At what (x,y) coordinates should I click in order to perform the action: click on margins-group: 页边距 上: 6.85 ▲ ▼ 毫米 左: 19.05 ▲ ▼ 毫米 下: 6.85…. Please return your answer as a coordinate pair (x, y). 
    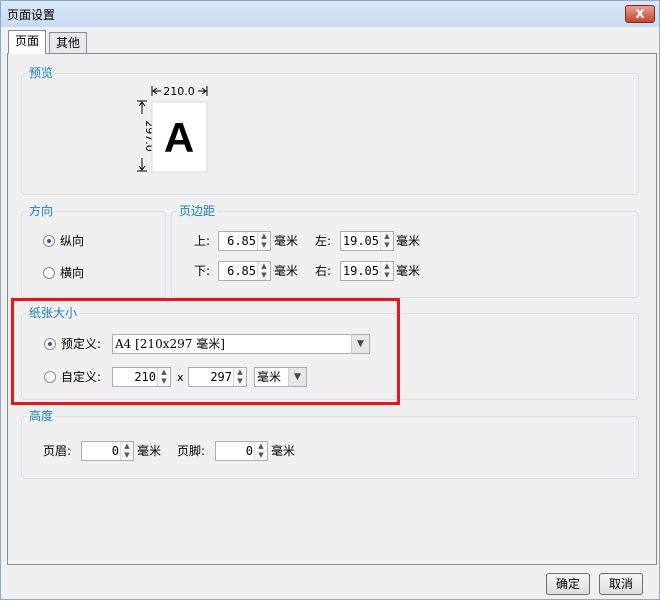
    Looking at the image, I should click on (405, 251).